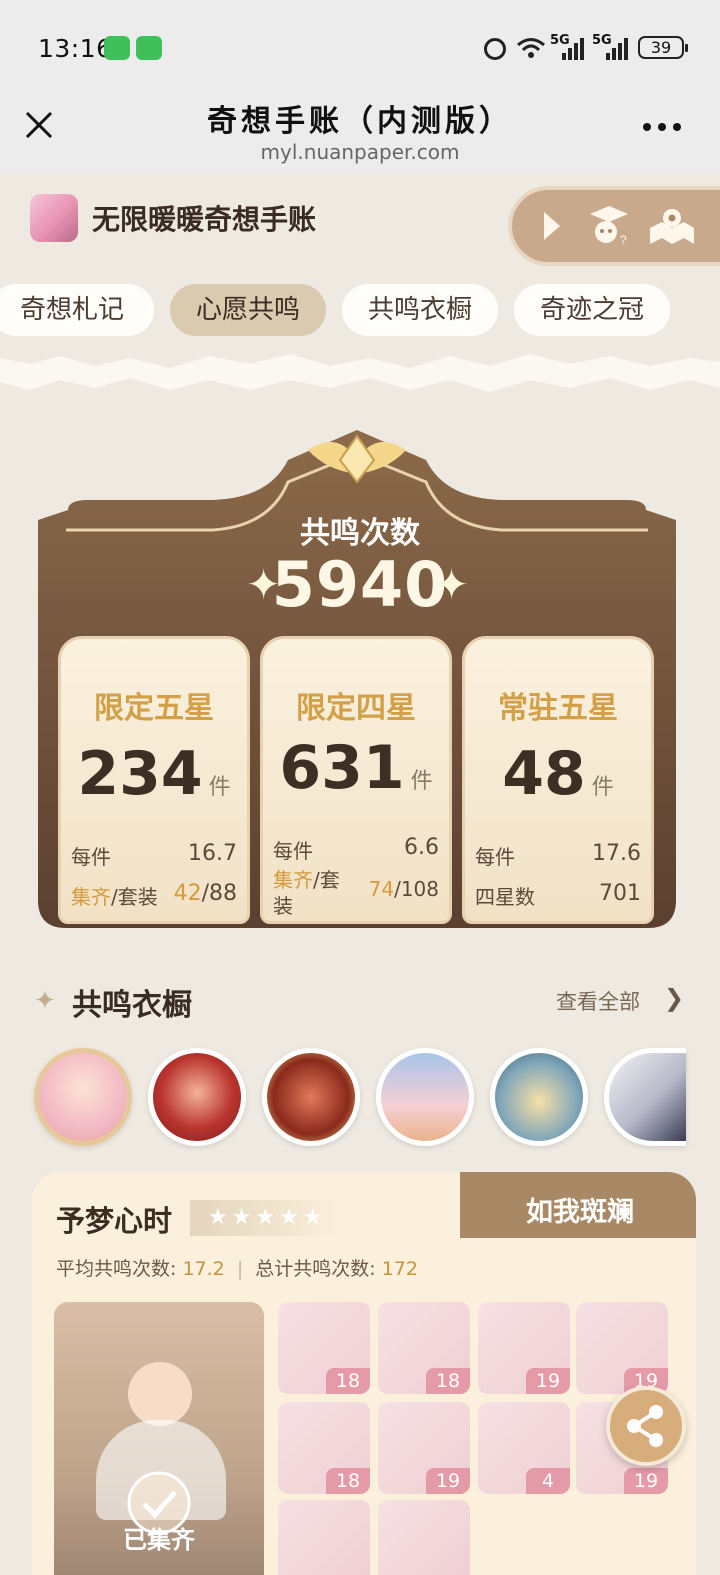 This screenshot has width=720, height=1575. I want to click on collected-label: 已集齐, so click(159, 1540).